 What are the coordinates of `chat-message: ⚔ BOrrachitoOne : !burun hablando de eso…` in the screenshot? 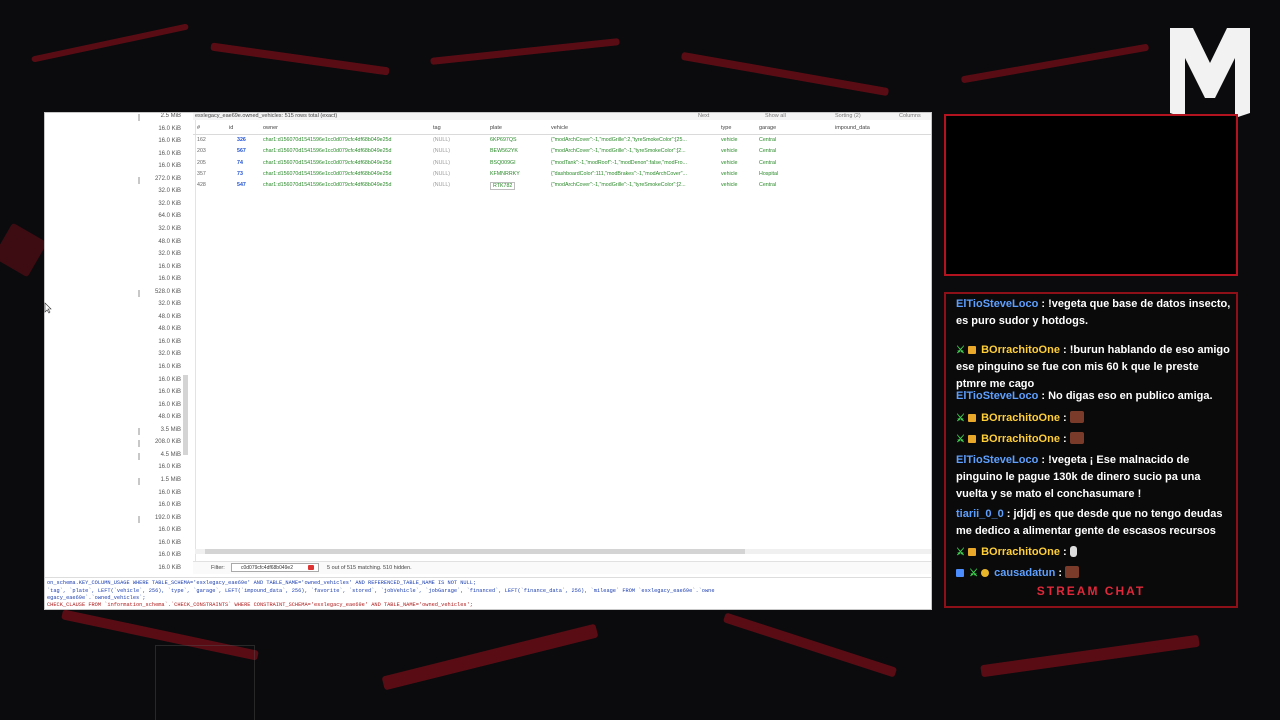 It's located at (1094, 367).